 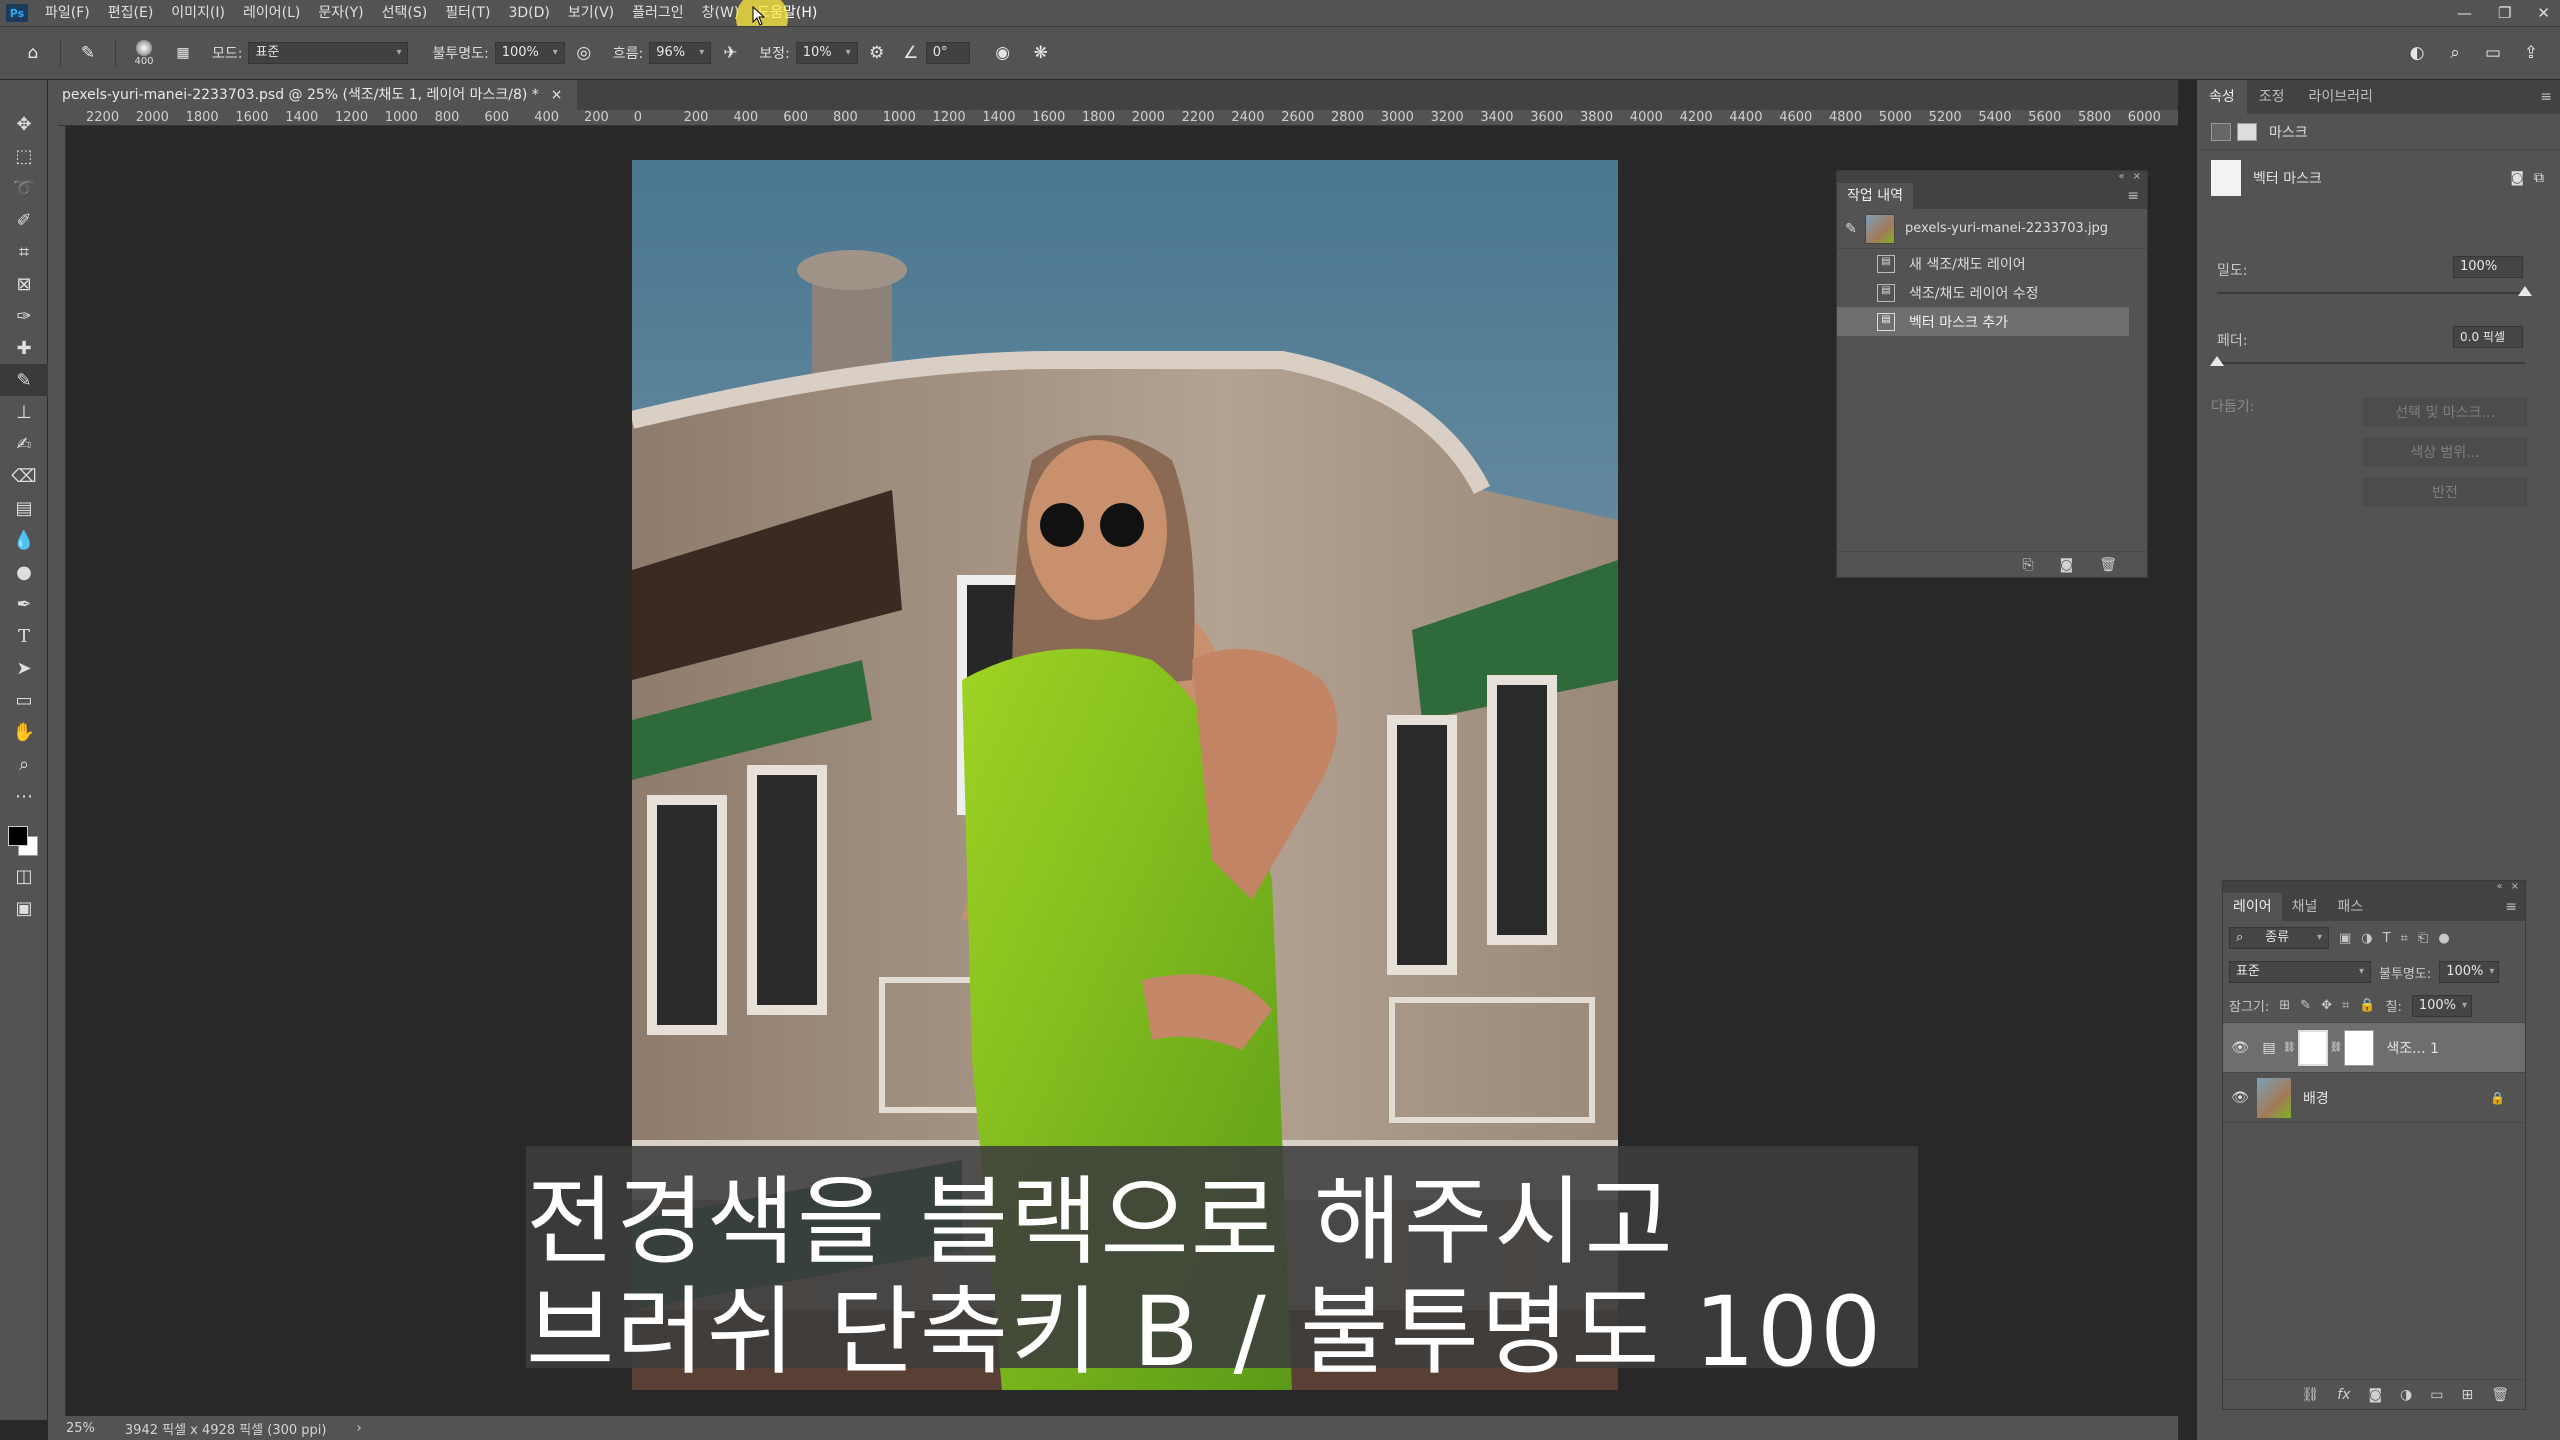 What do you see at coordinates (24, 508) in the screenshot?
I see `gradient-tool-icon: ▤` at bounding box center [24, 508].